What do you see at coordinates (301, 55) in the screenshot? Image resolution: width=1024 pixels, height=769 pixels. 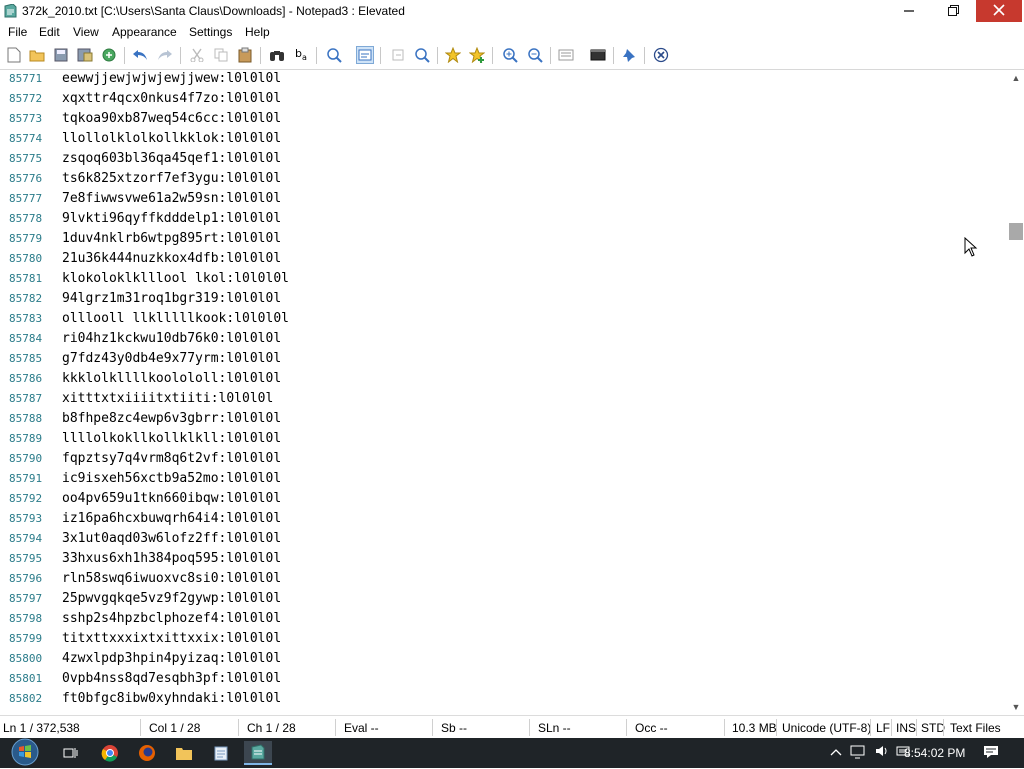 I see `replace-icon: ba` at bounding box center [301, 55].